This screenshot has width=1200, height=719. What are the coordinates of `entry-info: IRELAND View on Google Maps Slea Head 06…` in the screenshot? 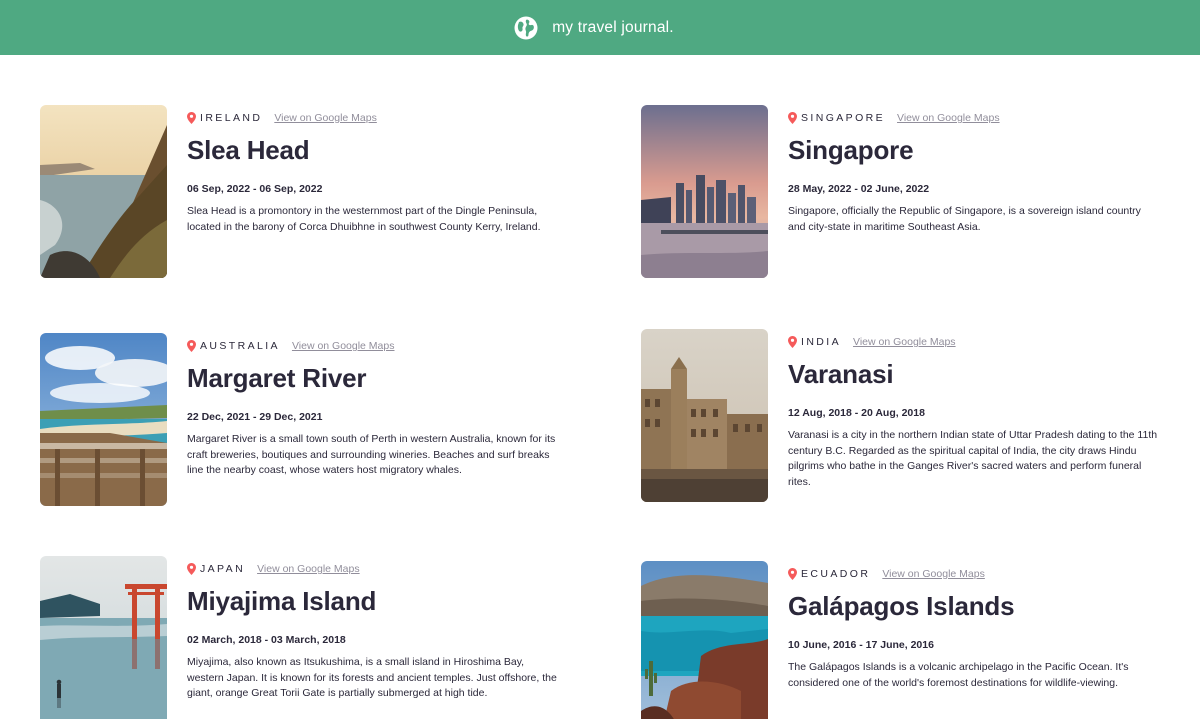 It's located at (374, 191).